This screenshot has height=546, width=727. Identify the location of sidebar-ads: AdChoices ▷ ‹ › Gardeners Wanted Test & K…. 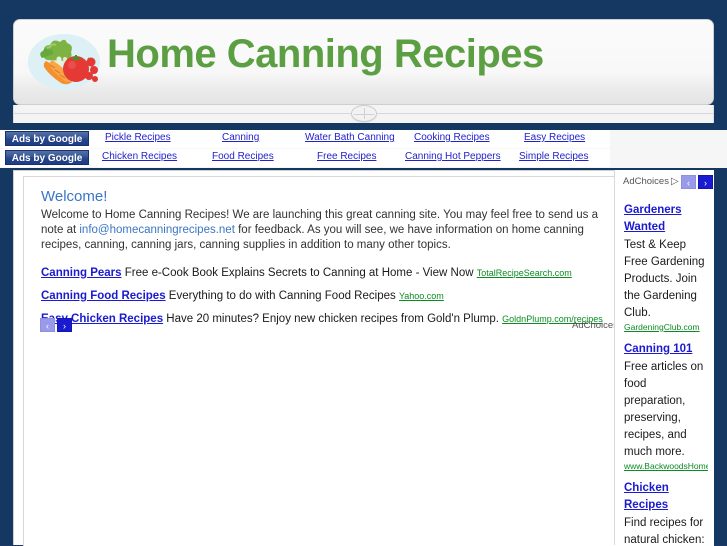
(664, 357).